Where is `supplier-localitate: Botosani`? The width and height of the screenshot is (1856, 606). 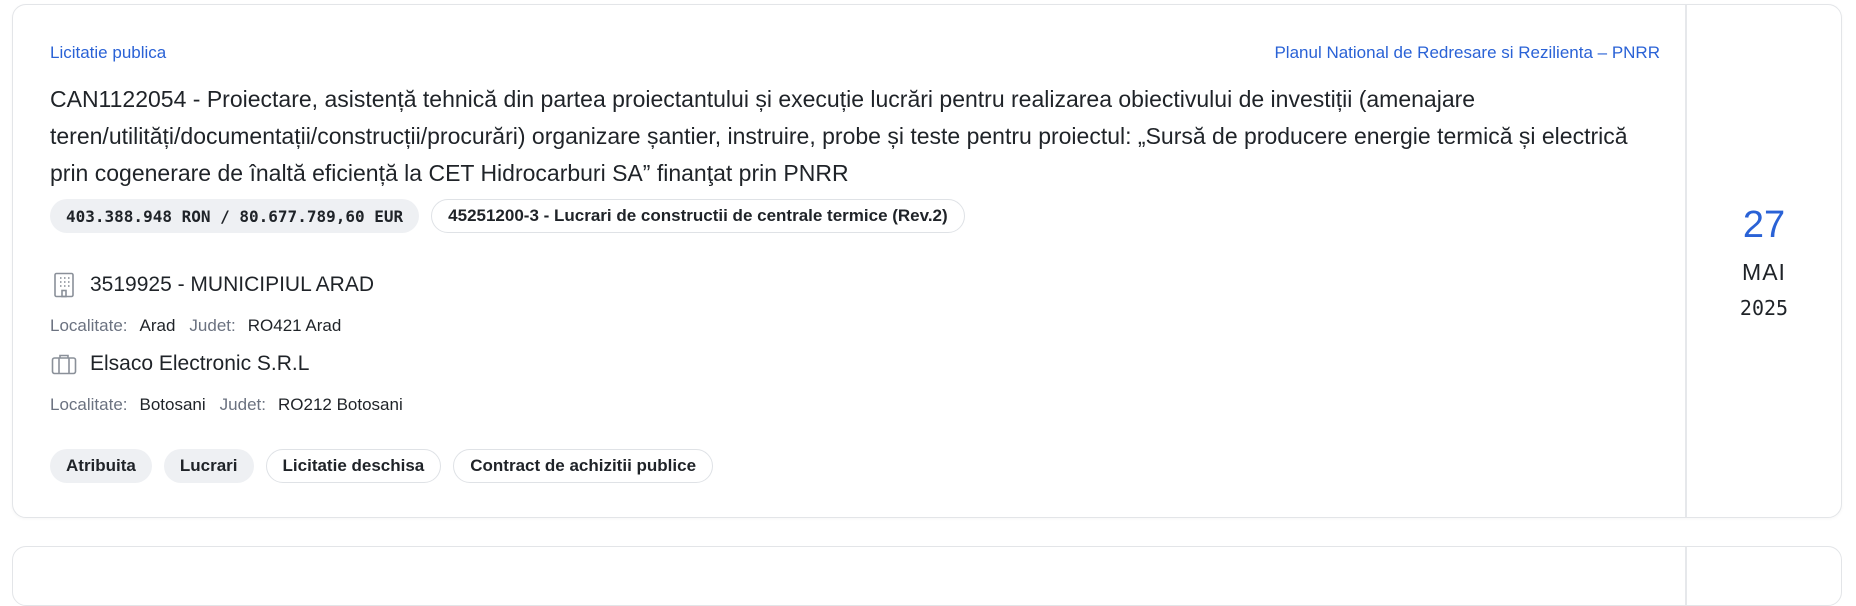 supplier-localitate: Botosani is located at coordinates (172, 404).